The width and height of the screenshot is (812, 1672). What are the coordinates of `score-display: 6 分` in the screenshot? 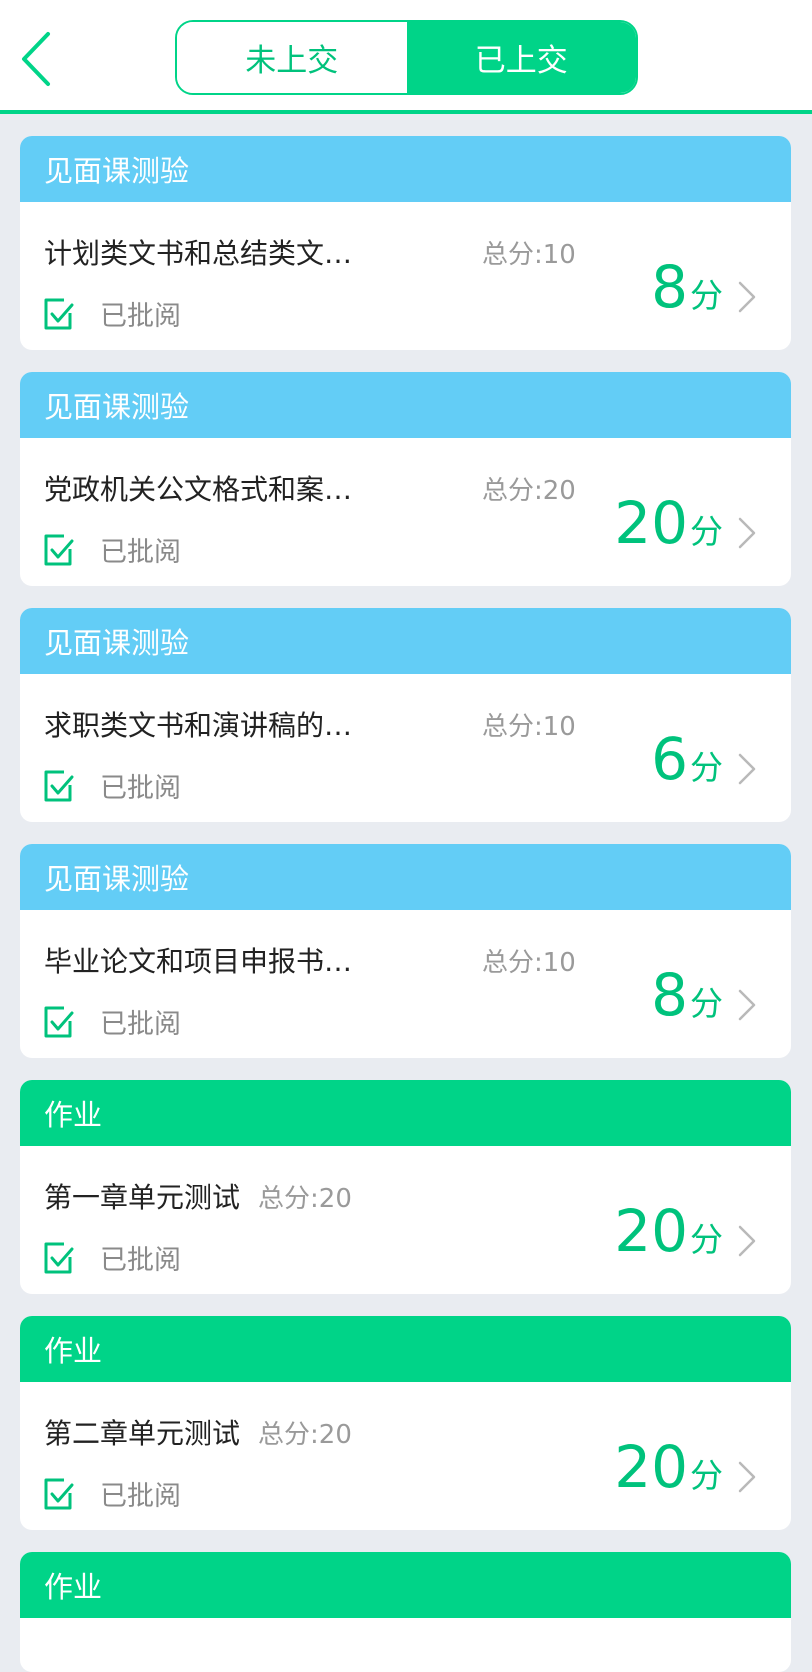 It's located at (687, 759).